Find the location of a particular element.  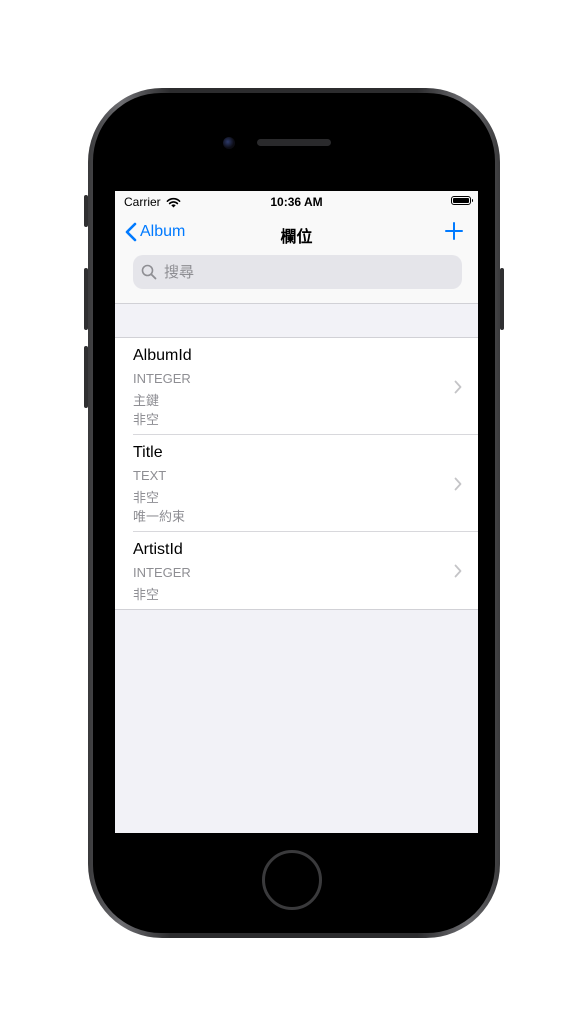

add-button is located at coordinates (454, 231).